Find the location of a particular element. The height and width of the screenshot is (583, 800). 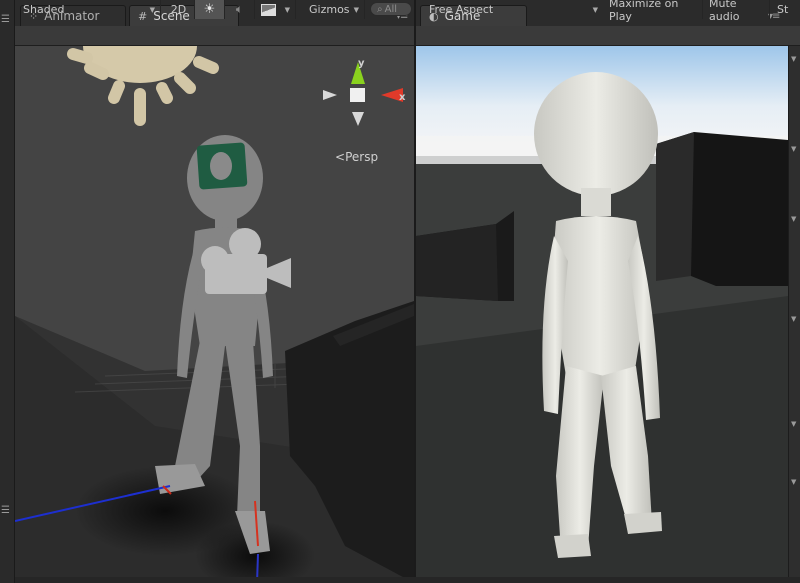

gizmo-axis-y-label: y is located at coordinates (361, 63).